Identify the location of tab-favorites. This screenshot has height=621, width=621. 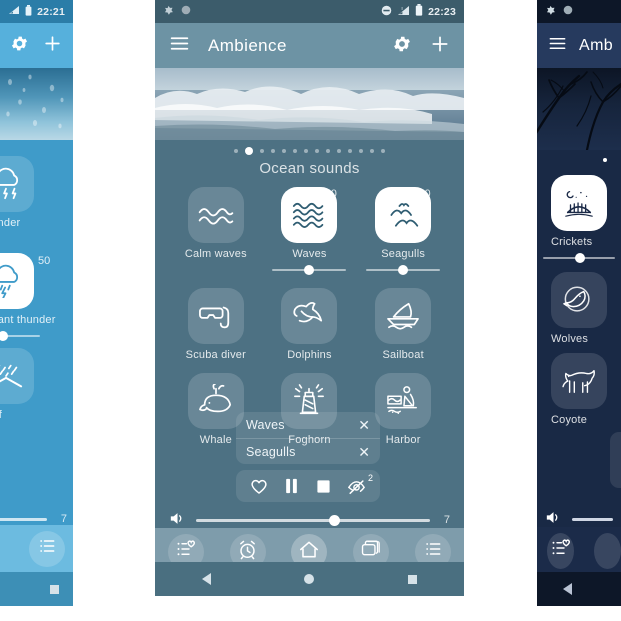
(560, 550).